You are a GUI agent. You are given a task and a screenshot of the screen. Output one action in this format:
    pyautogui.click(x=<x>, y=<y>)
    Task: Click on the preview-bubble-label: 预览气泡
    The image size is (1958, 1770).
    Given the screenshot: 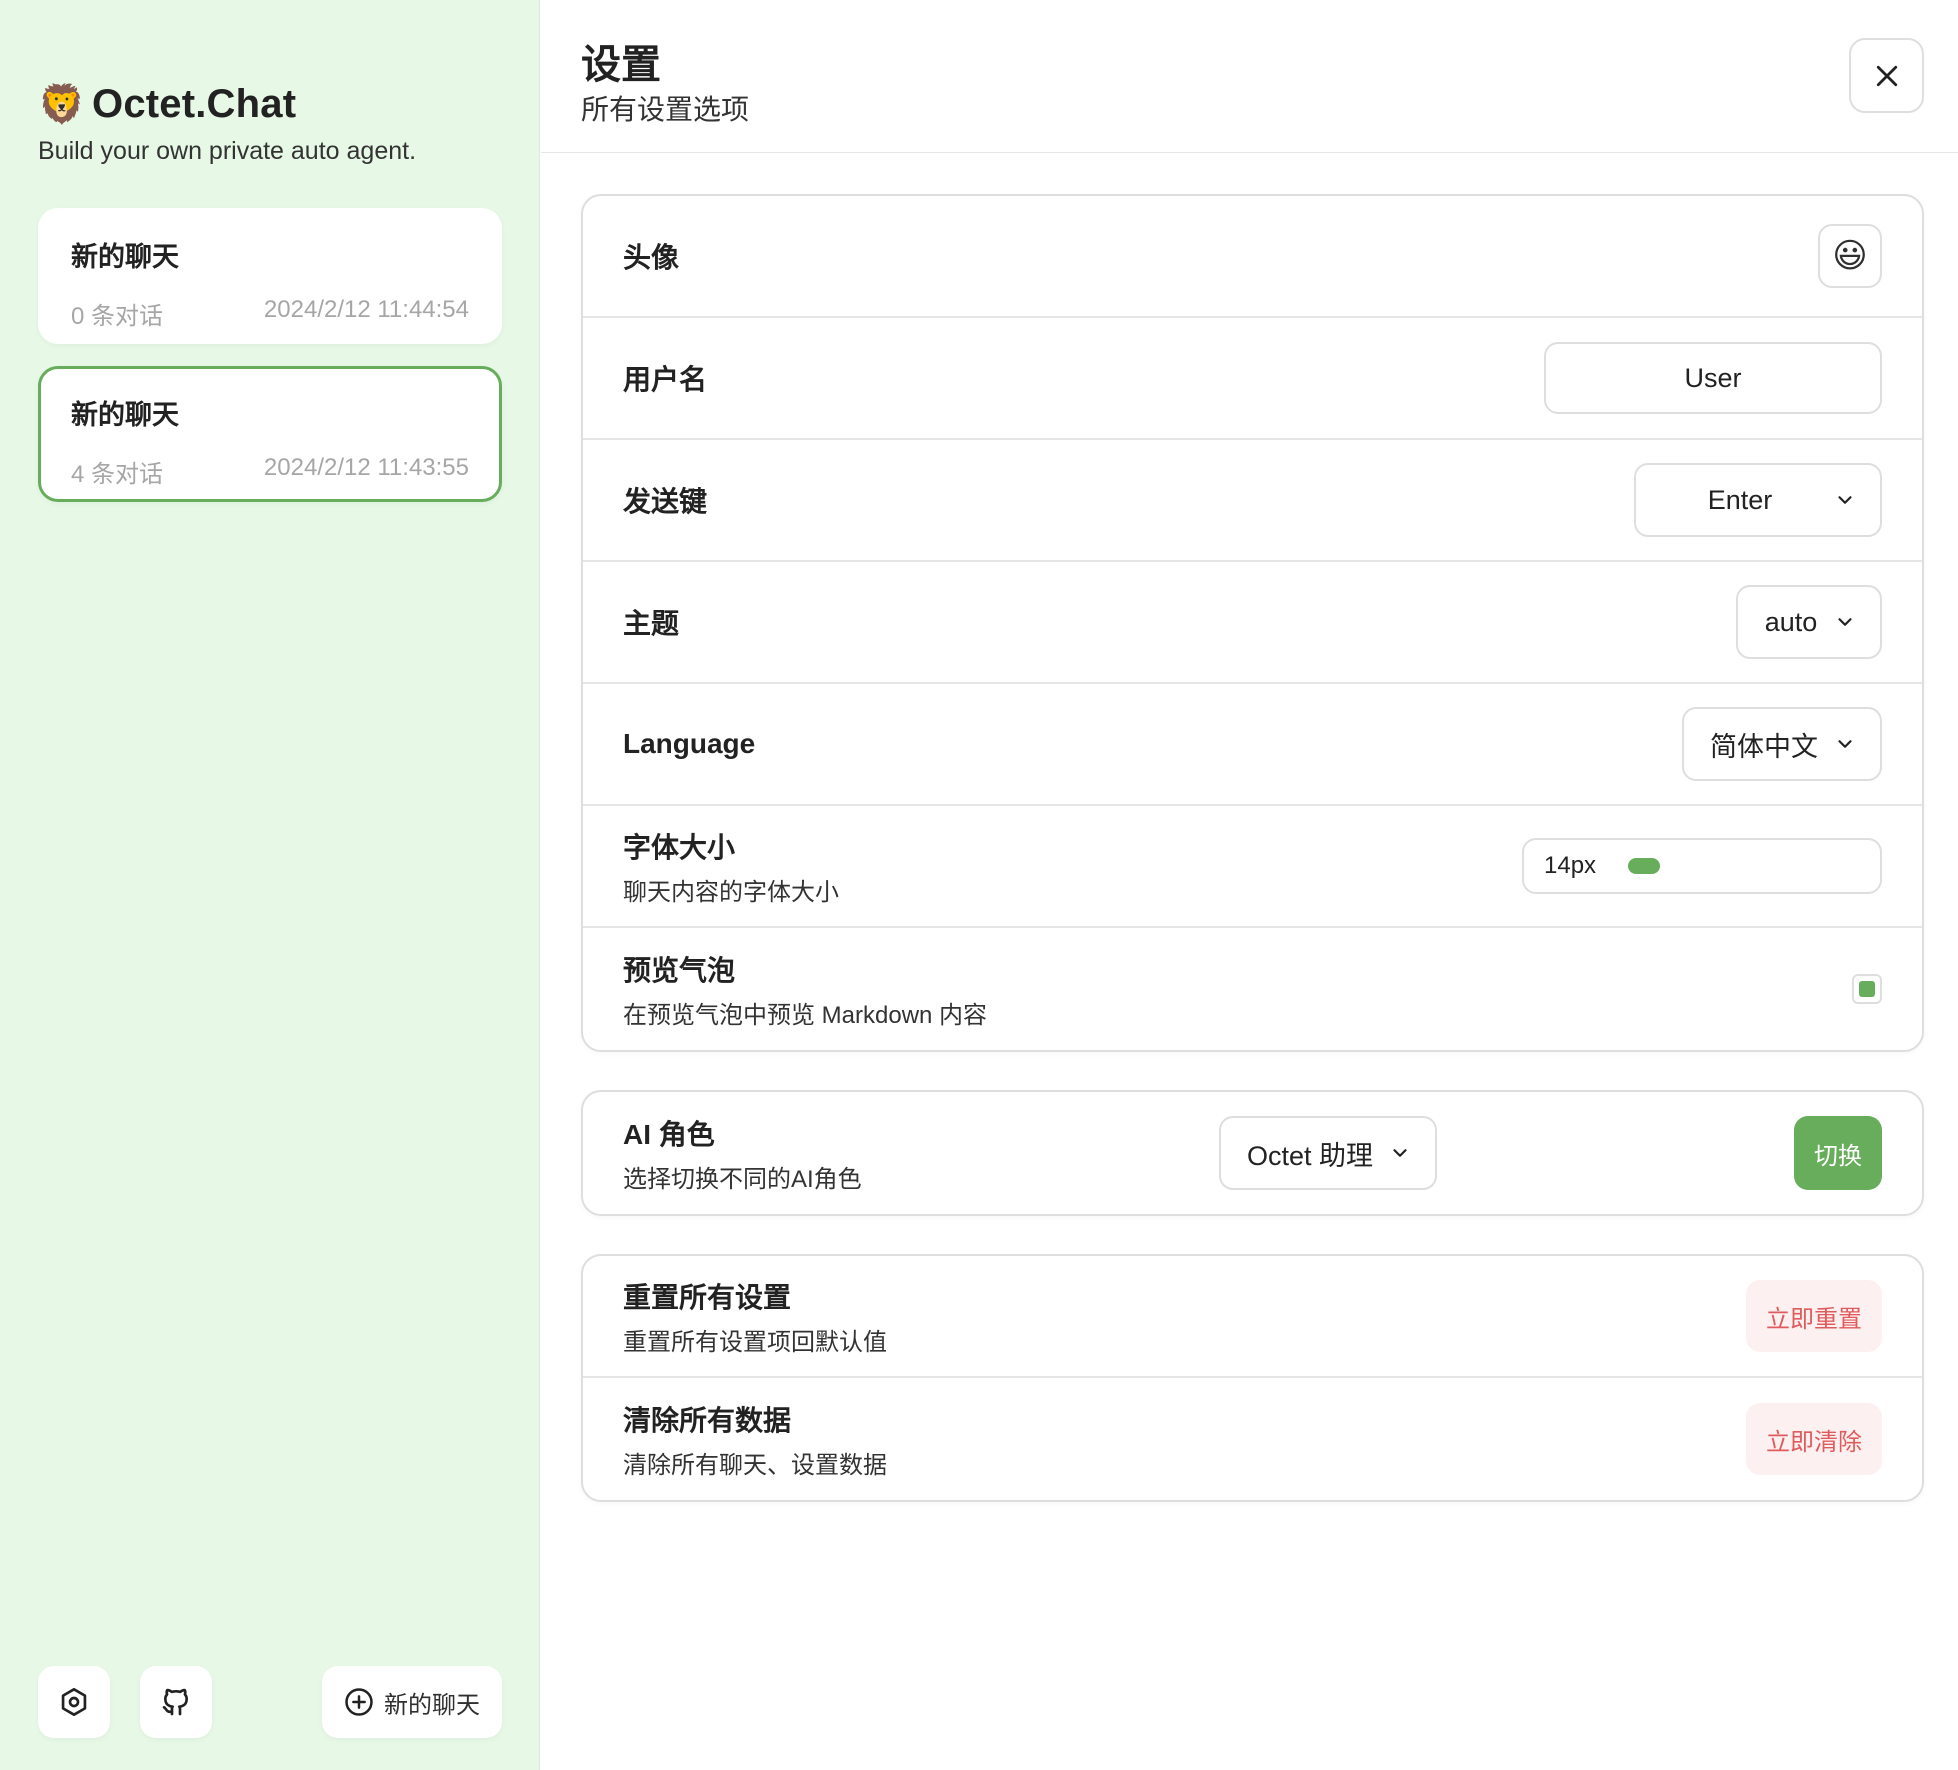 What is the action you would take?
    pyautogui.click(x=679, y=970)
    